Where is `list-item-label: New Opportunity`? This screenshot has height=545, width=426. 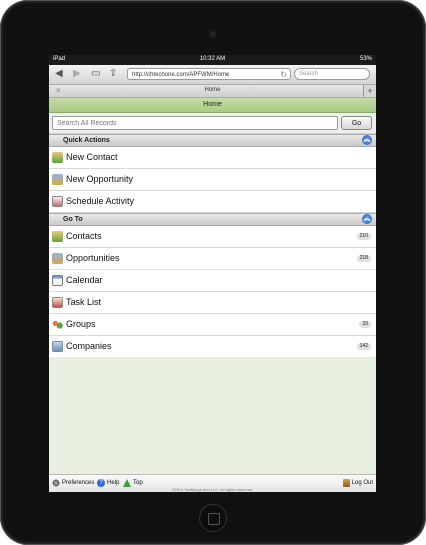
list-item-label: New Opportunity is located at coordinates (100, 179).